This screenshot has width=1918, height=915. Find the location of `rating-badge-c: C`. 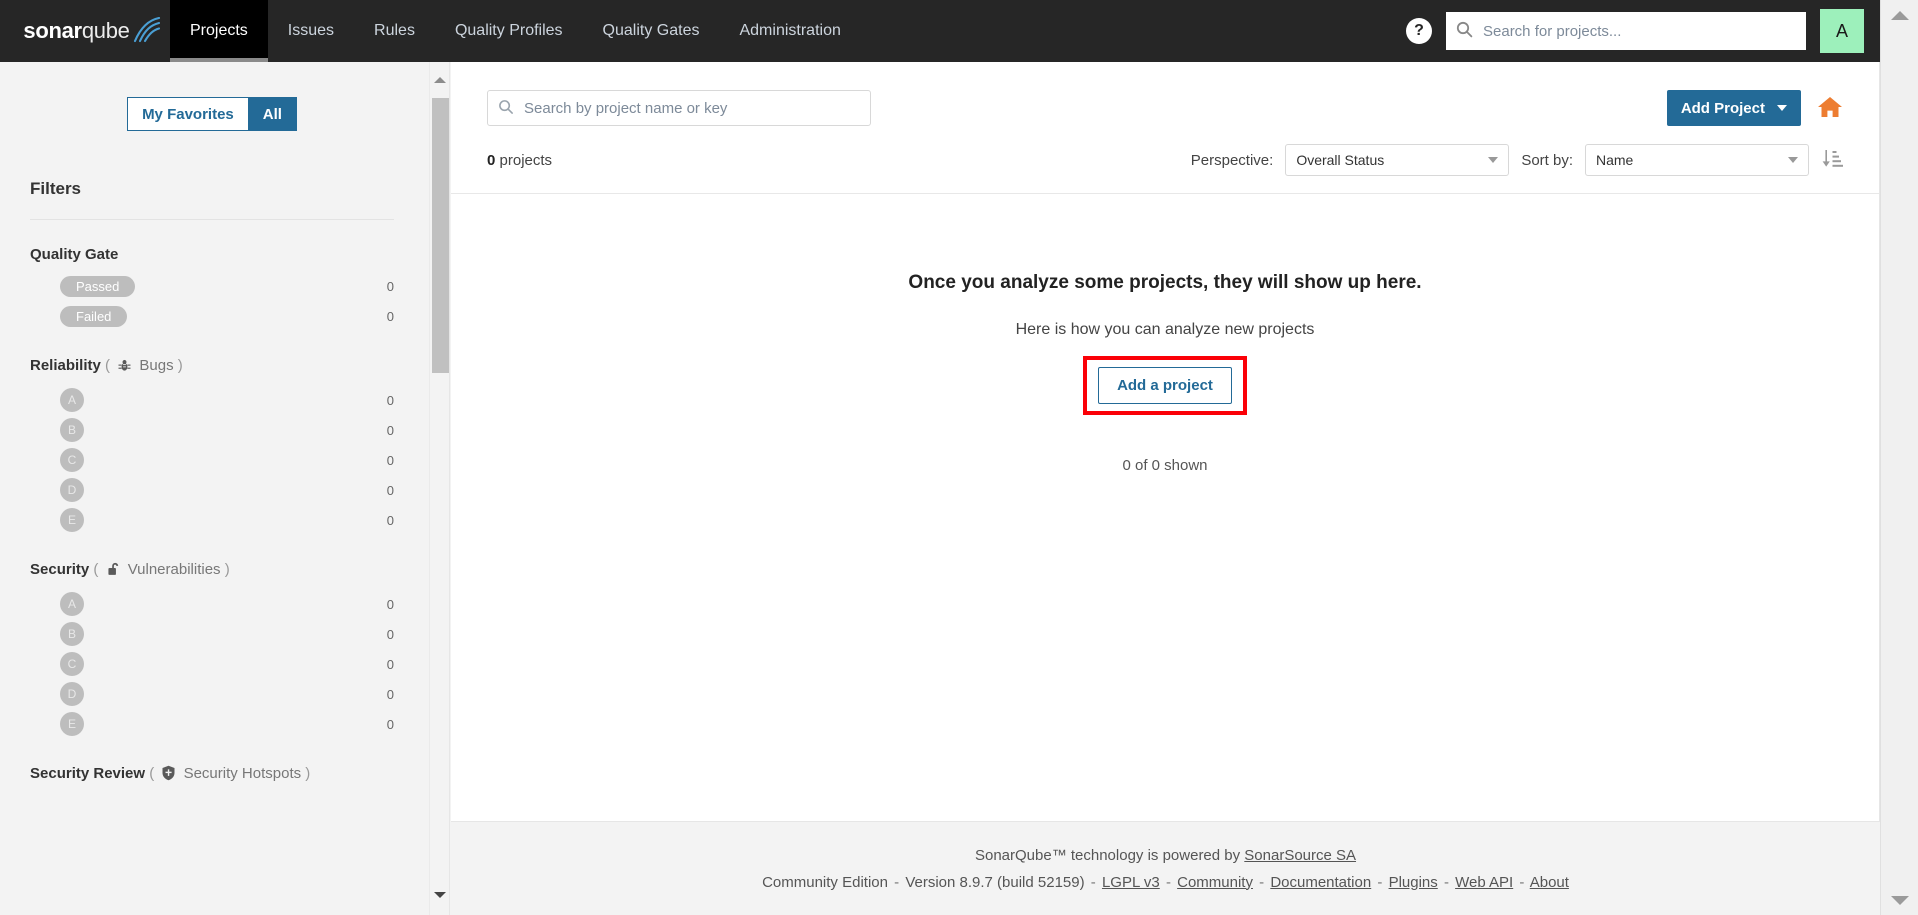

rating-badge-c: C is located at coordinates (72, 460).